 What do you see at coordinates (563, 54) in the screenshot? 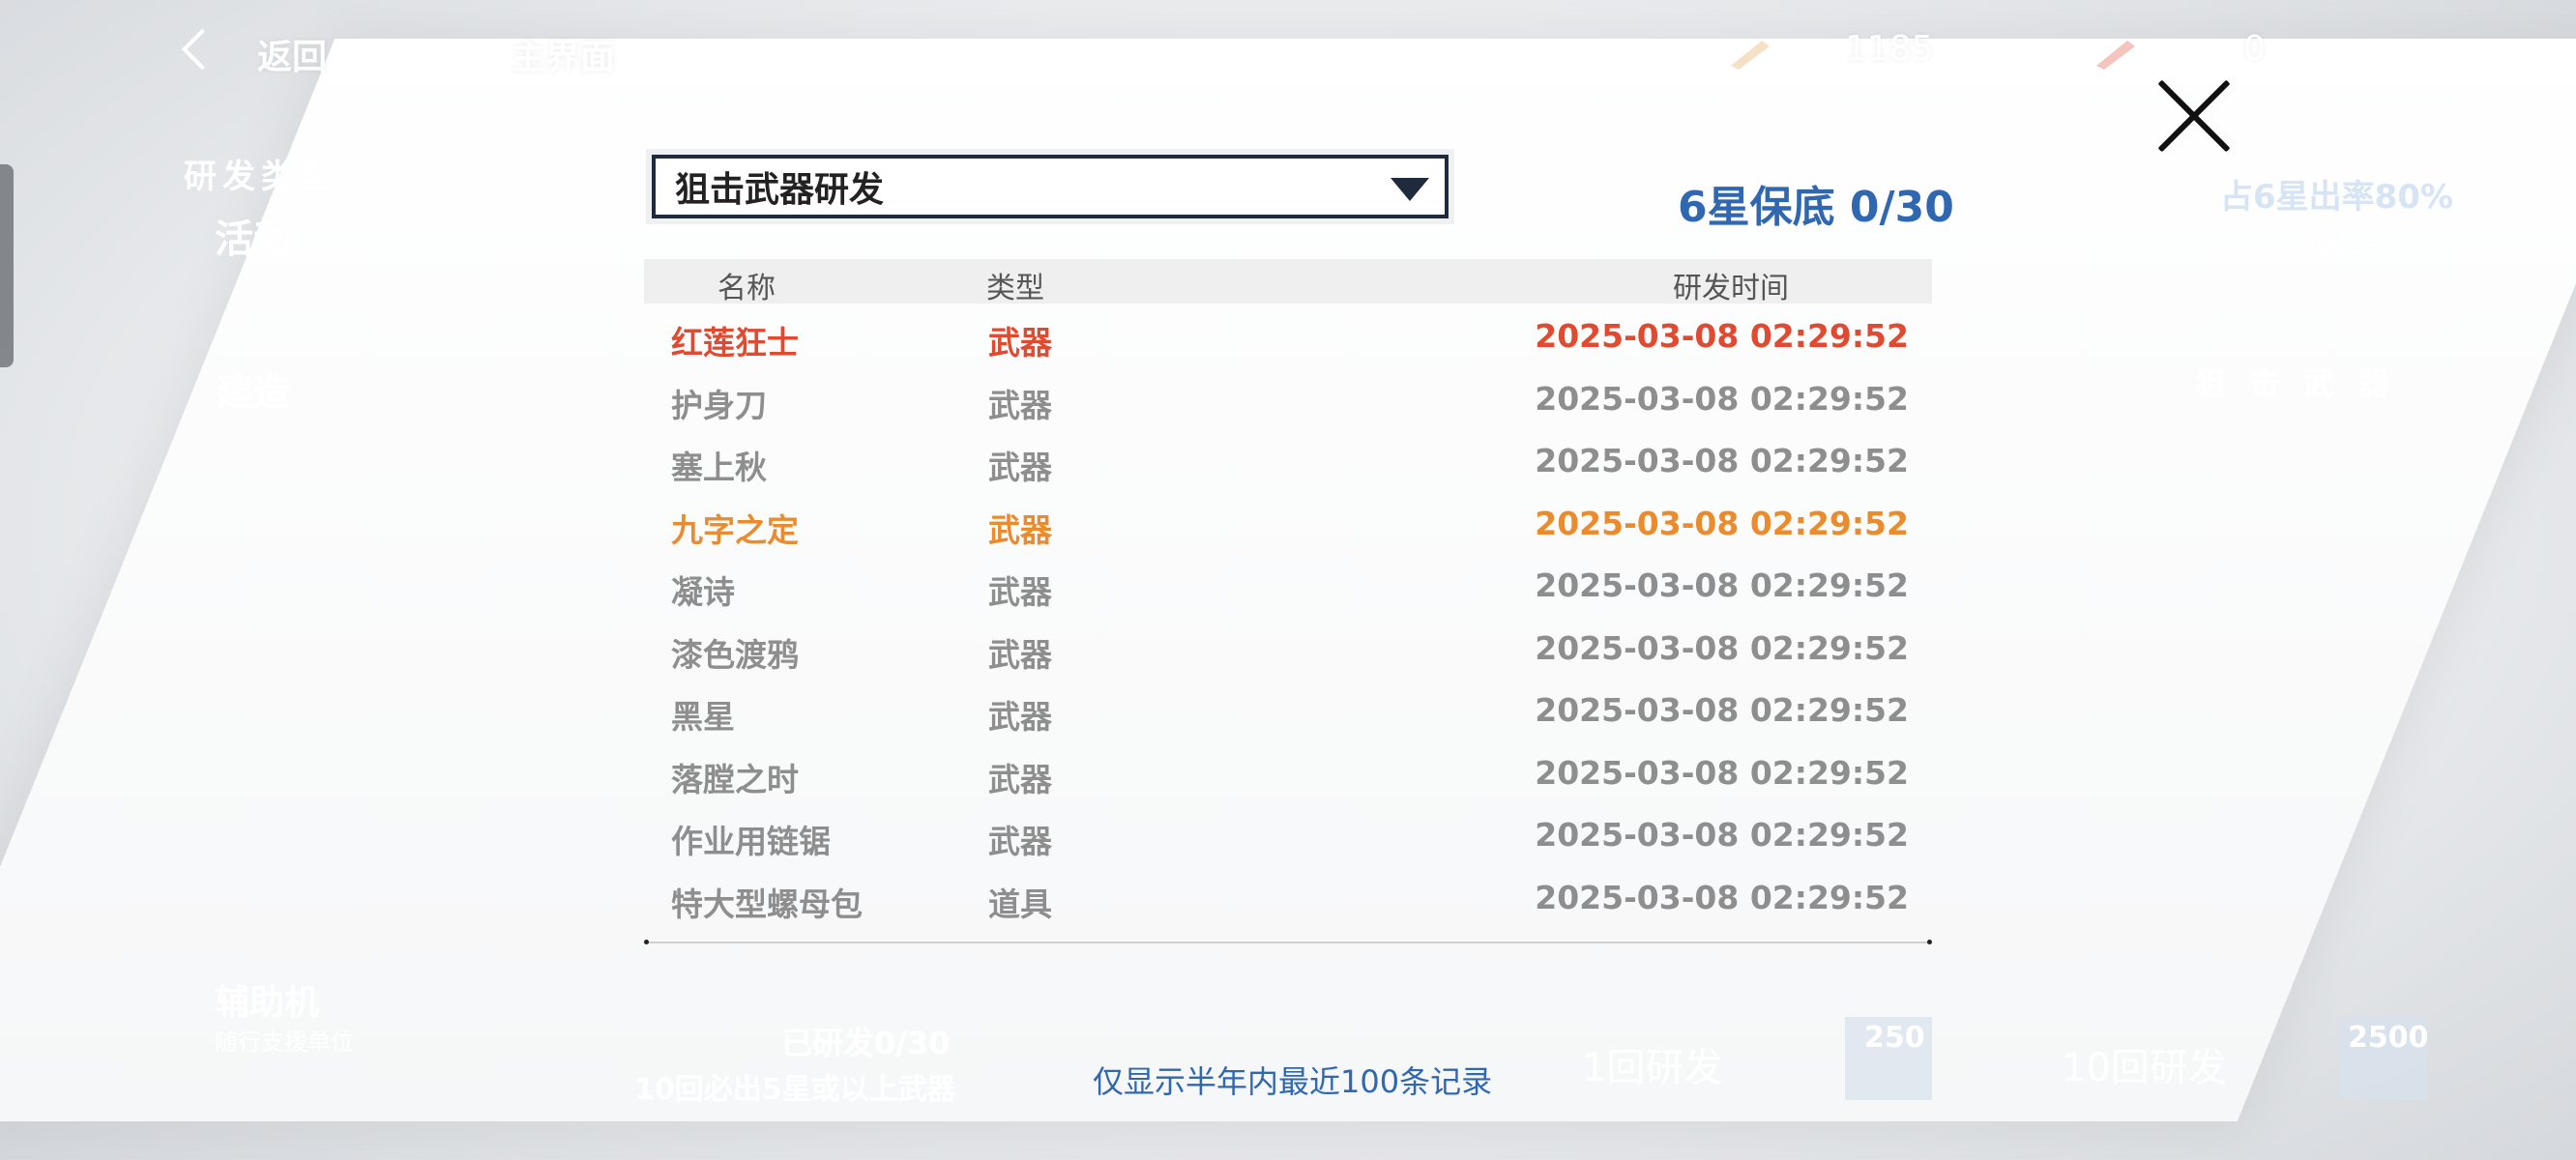
I see `home-button: 主界面` at bounding box center [563, 54].